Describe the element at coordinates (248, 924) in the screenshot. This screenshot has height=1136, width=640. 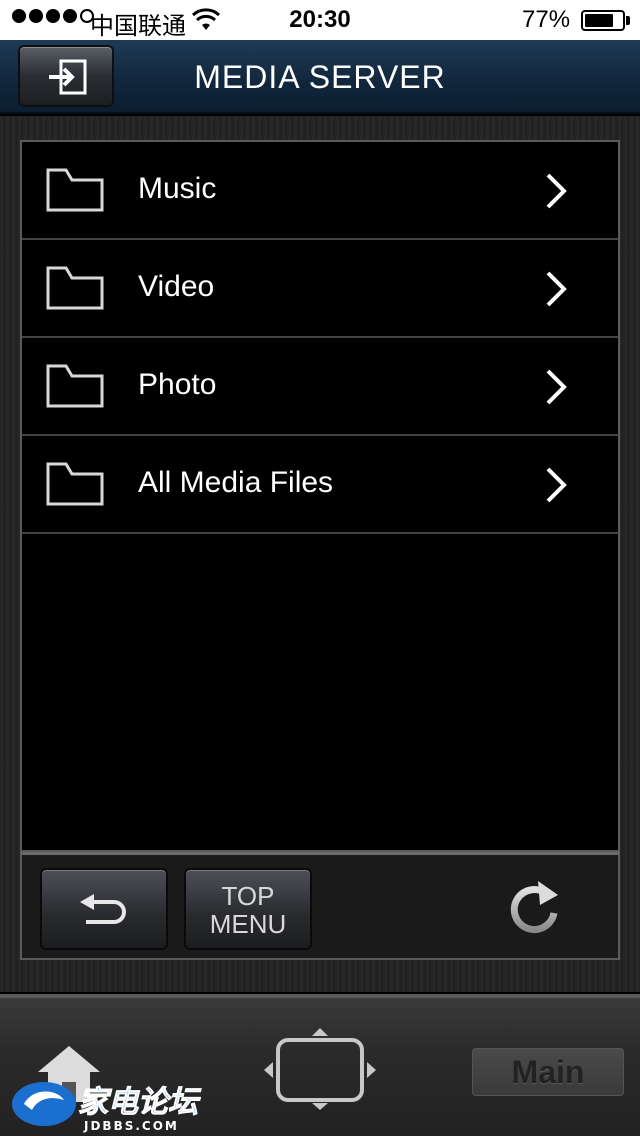
I see `top-menu-label-line2: MENU` at that location.